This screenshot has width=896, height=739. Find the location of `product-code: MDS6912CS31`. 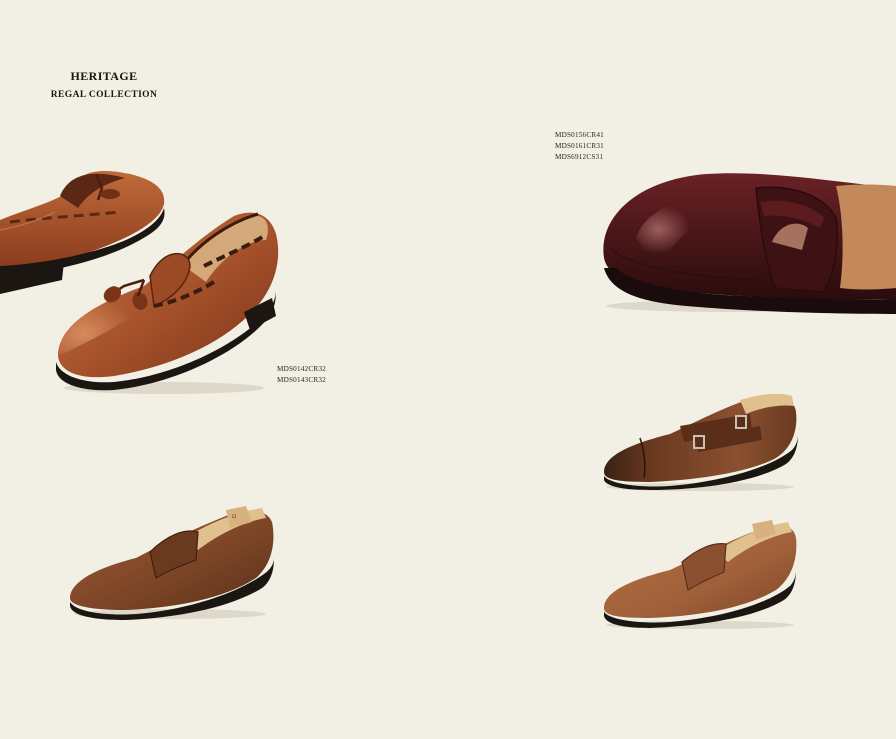

product-code: MDS6912CS31 is located at coordinates (579, 157).